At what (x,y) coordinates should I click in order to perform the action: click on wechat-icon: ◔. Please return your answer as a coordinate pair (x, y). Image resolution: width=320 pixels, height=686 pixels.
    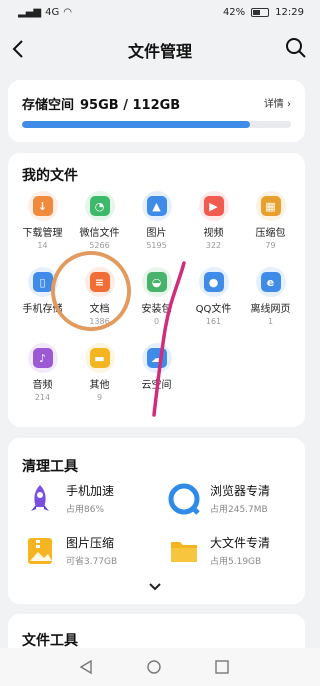
    Looking at the image, I should click on (99, 206).